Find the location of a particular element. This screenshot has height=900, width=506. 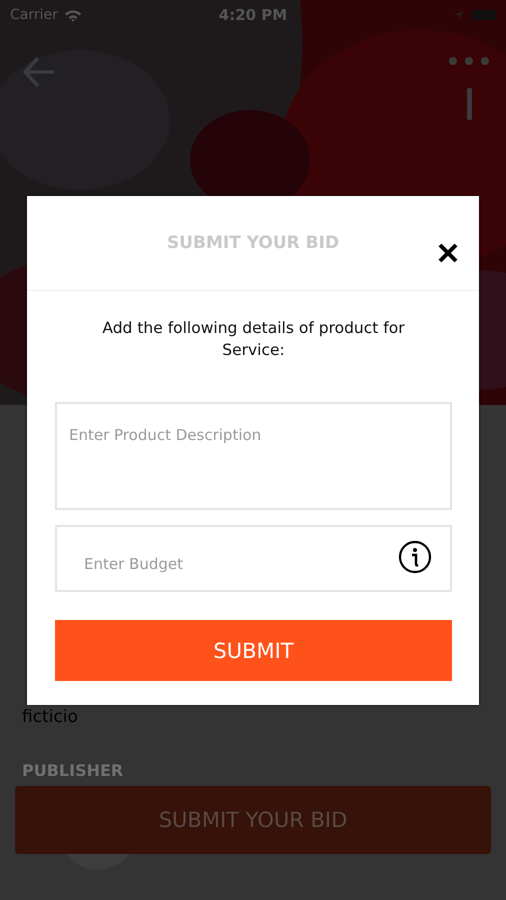

clock-time: 4:20 PM is located at coordinates (253, 15).